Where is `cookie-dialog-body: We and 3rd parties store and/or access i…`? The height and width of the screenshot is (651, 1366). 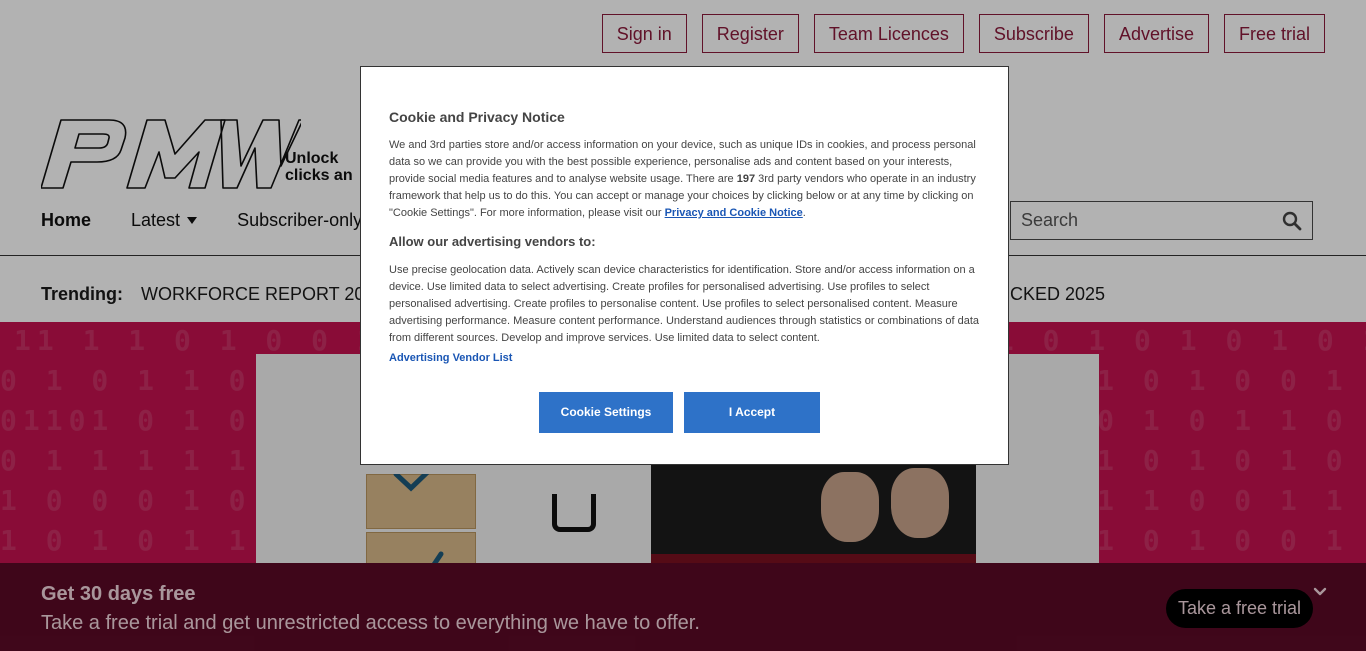
cookie-dialog-body: We and 3rd parties store and/or access i… is located at coordinates (682, 179).